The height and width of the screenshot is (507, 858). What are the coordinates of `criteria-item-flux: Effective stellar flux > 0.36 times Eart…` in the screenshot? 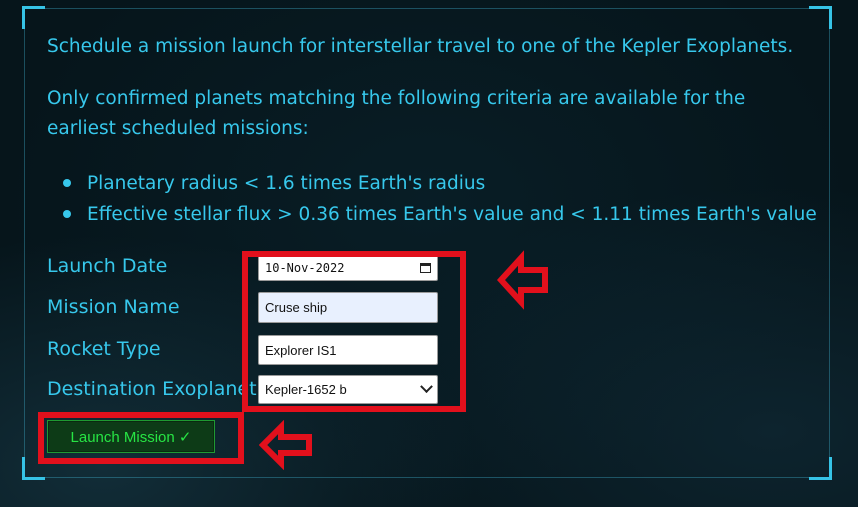 It's located at (452, 214).